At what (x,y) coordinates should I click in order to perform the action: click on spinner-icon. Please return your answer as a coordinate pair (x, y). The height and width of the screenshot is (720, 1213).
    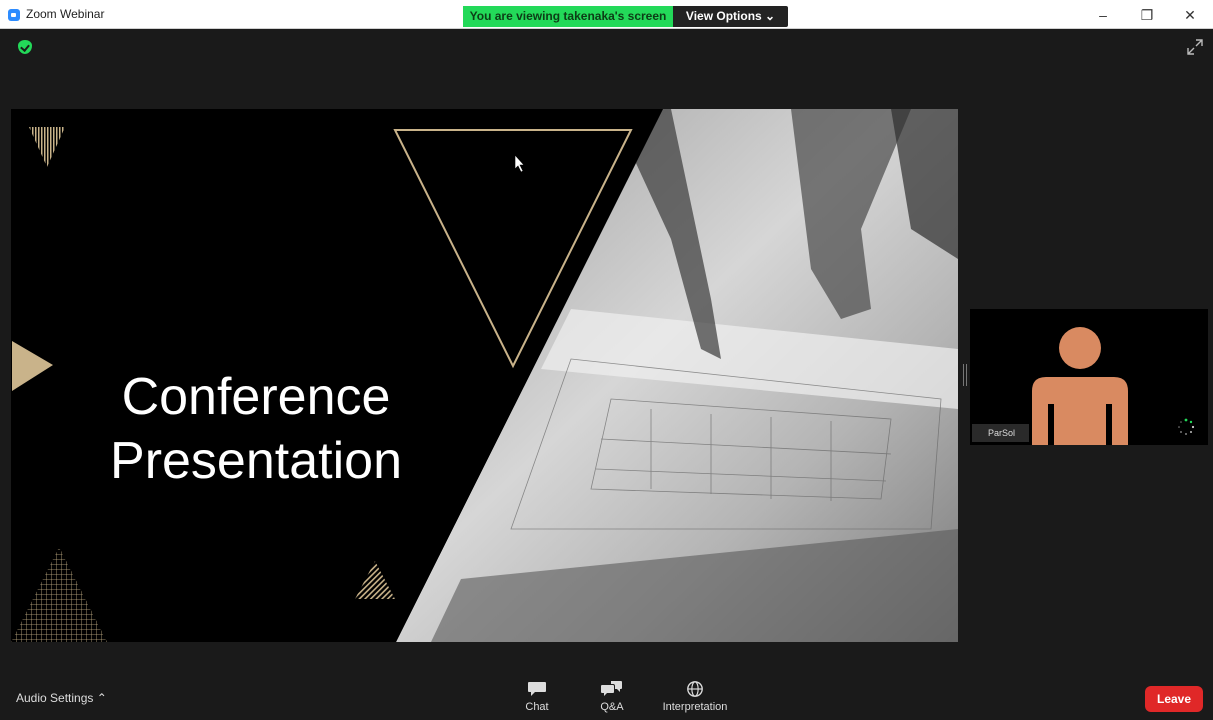
    Looking at the image, I should click on (1186, 426).